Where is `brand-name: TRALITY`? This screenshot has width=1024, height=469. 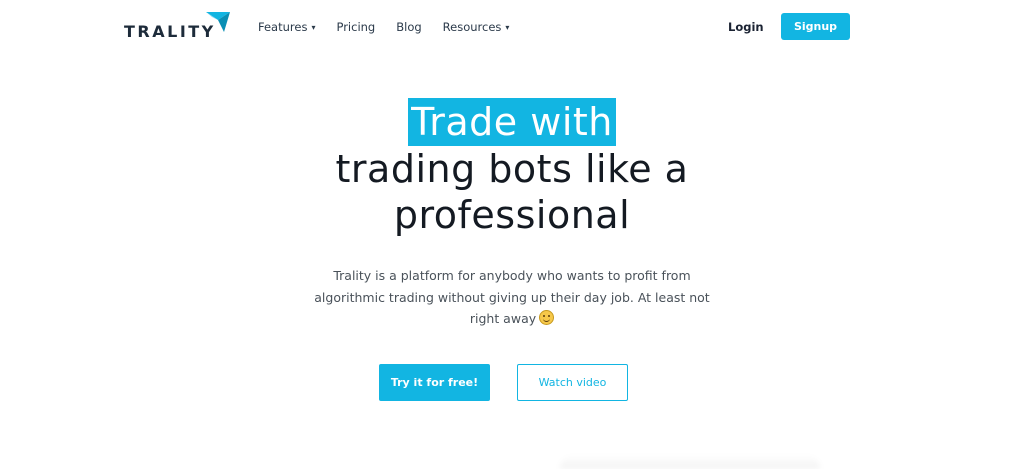
brand-name: TRALITY is located at coordinates (170, 31).